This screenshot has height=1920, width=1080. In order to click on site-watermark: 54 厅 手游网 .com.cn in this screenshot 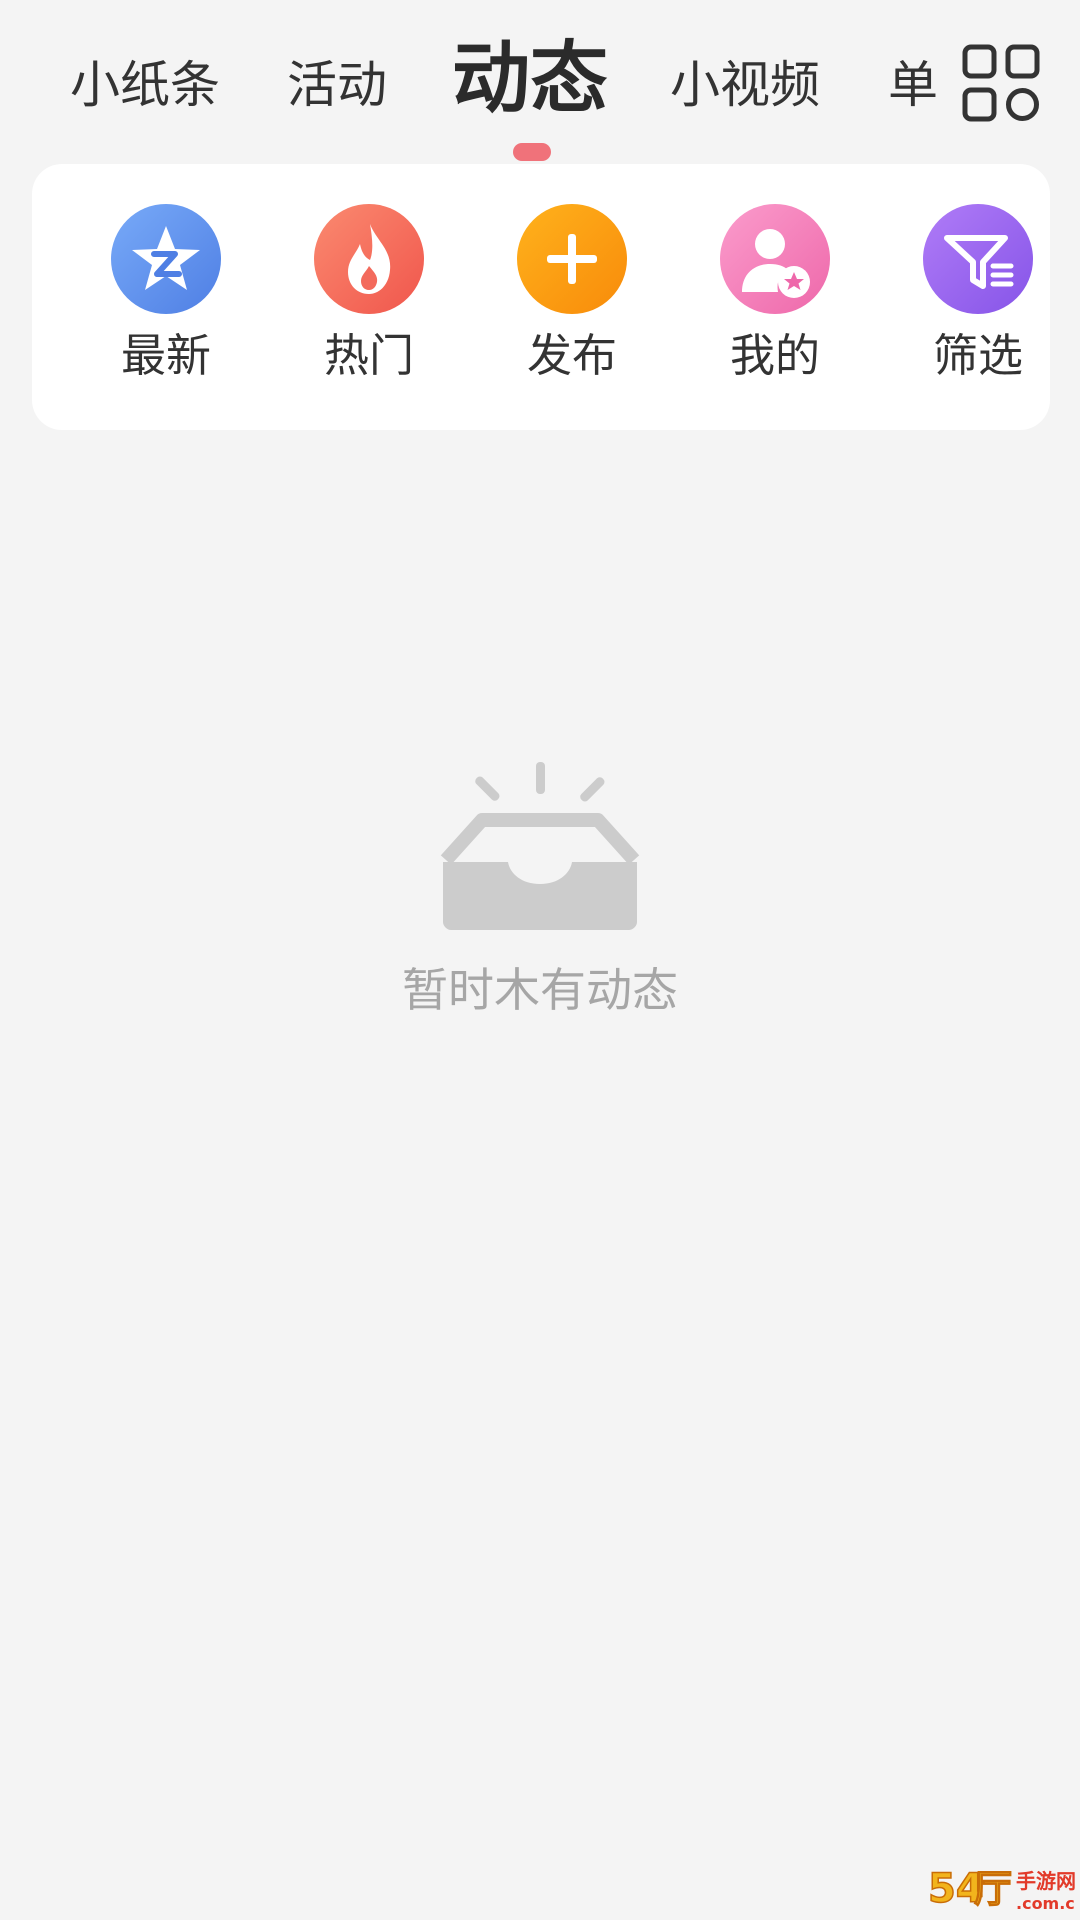, I will do `click(1002, 1889)`.